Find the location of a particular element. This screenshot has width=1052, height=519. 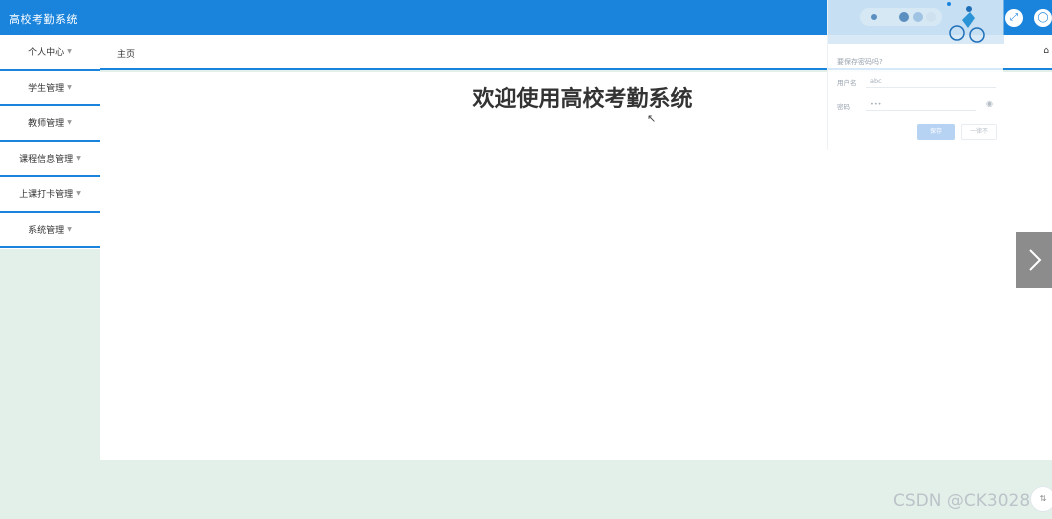

save-password-popup: 要保存密码吗? 用户名 abc 密码 ••• ◉ 保存 一律不 is located at coordinates (915, 75).